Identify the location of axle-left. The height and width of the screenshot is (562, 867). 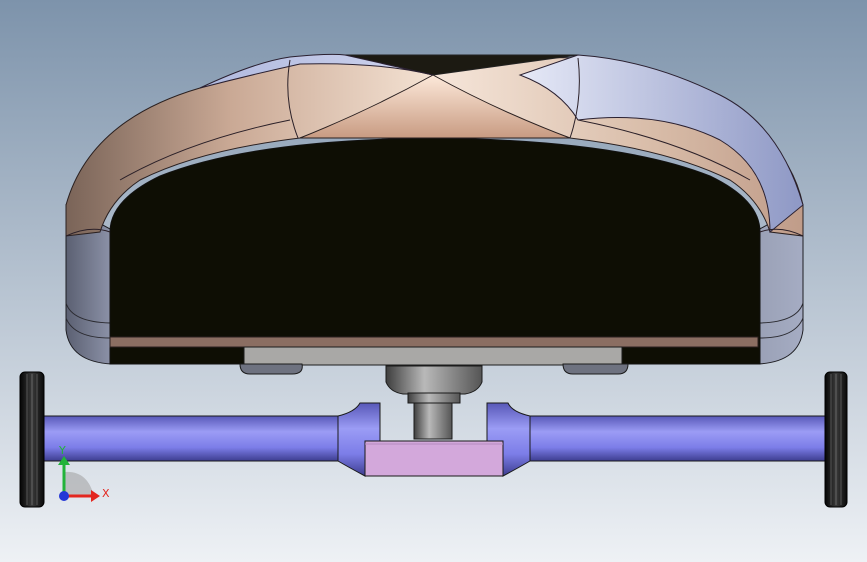
(190, 438).